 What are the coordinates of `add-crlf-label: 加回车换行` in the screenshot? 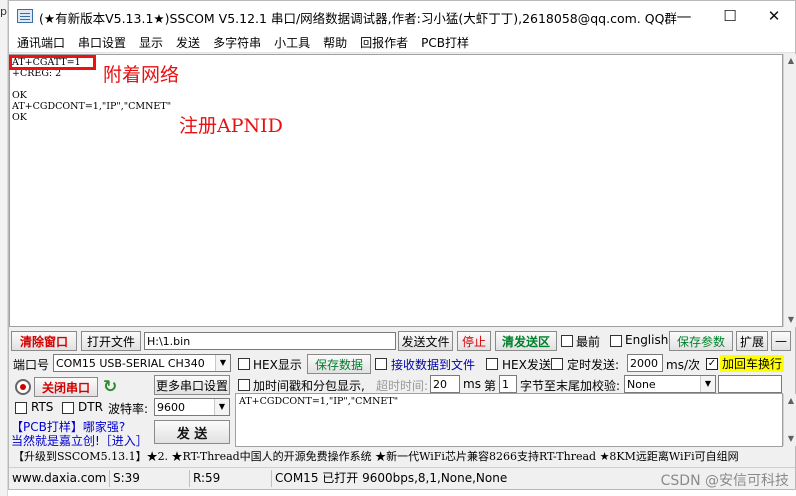 It's located at (752, 363).